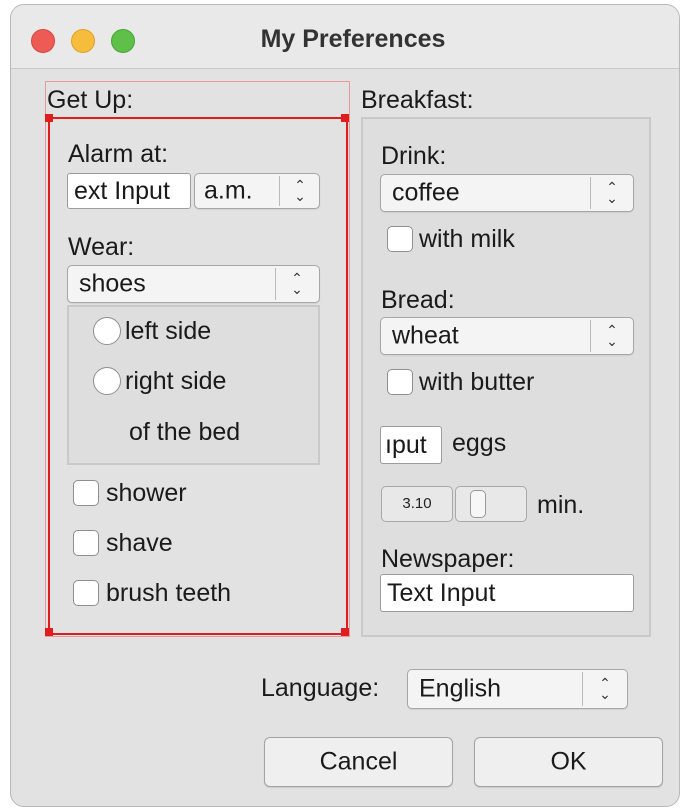 Image resolution: width=683 pixels, height=811 pixels. Describe the element at coordinates (417, 504) in the screenshot. I see `minutes-value: 3.10` at that location.